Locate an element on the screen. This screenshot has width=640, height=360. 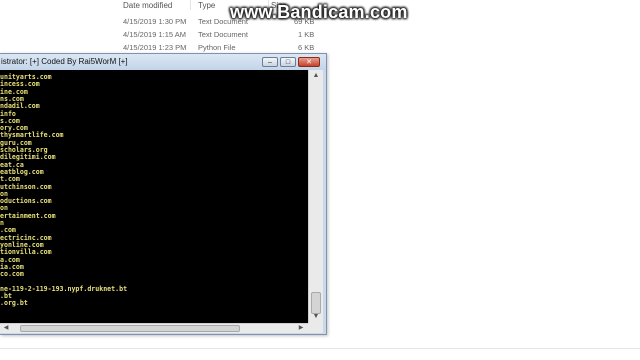
console-line: ne-119-2-119-193.nypf.druknet.bt is located at coordinates (64, 288).